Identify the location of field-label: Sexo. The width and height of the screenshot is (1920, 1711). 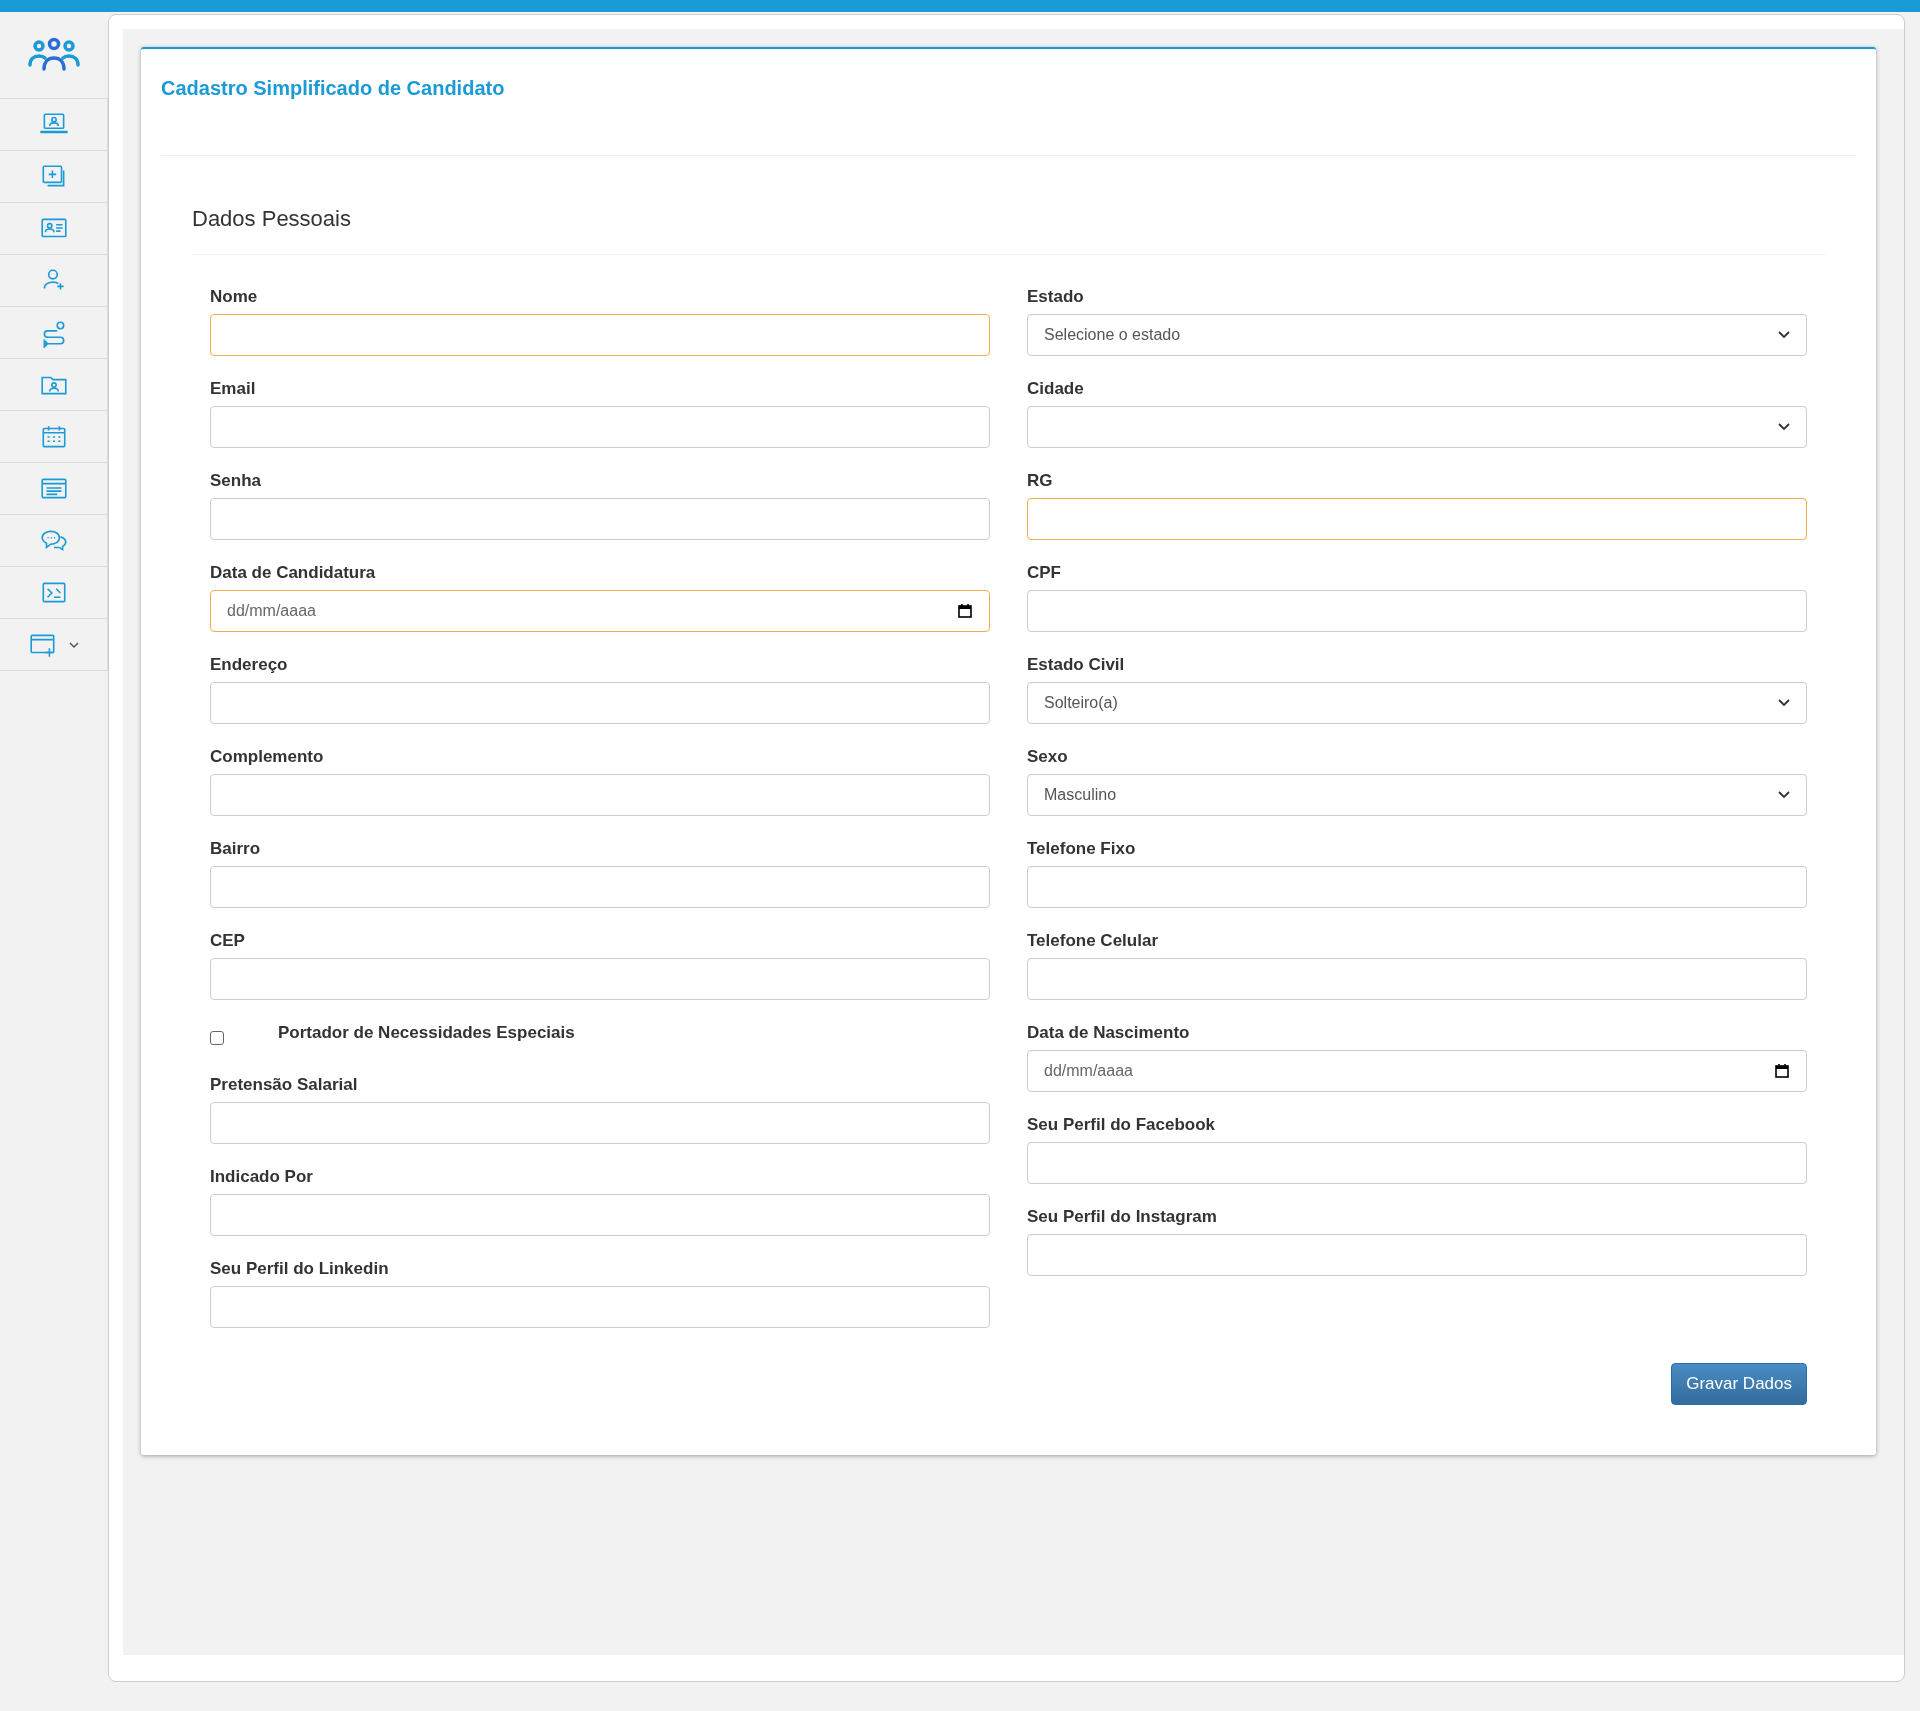
(1048, 757).